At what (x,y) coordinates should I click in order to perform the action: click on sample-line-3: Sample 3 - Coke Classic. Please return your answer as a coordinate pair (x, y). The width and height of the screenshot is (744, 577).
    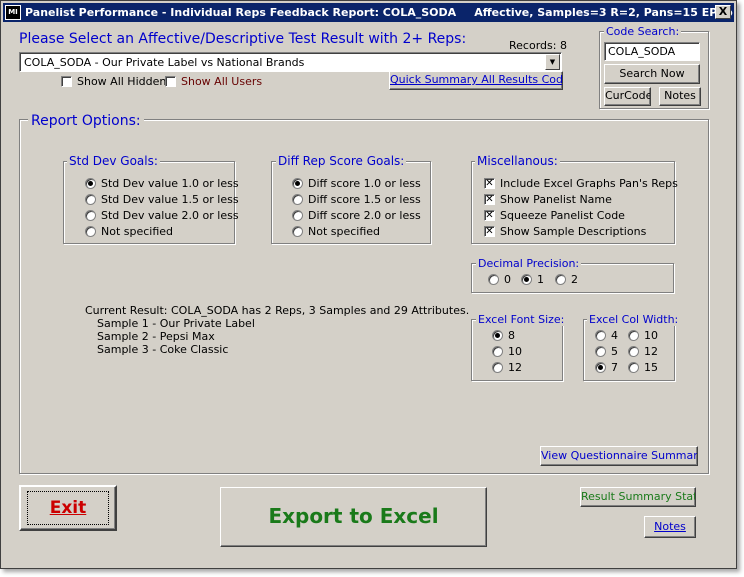
    Looking at the image, I should click on (163, 349).